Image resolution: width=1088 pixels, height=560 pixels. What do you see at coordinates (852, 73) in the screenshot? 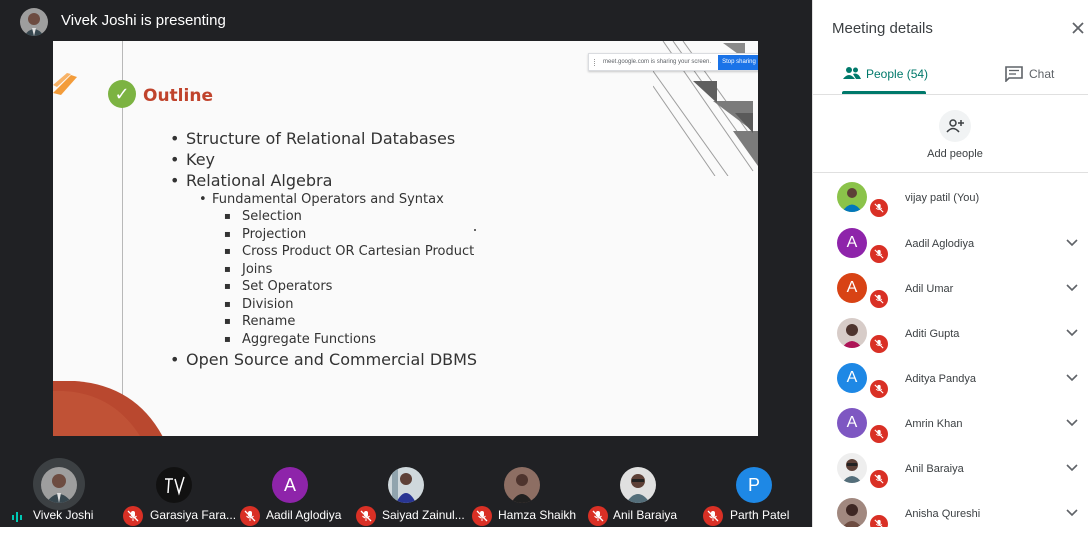
I see `people-icon` at bounding box center [852, 73].